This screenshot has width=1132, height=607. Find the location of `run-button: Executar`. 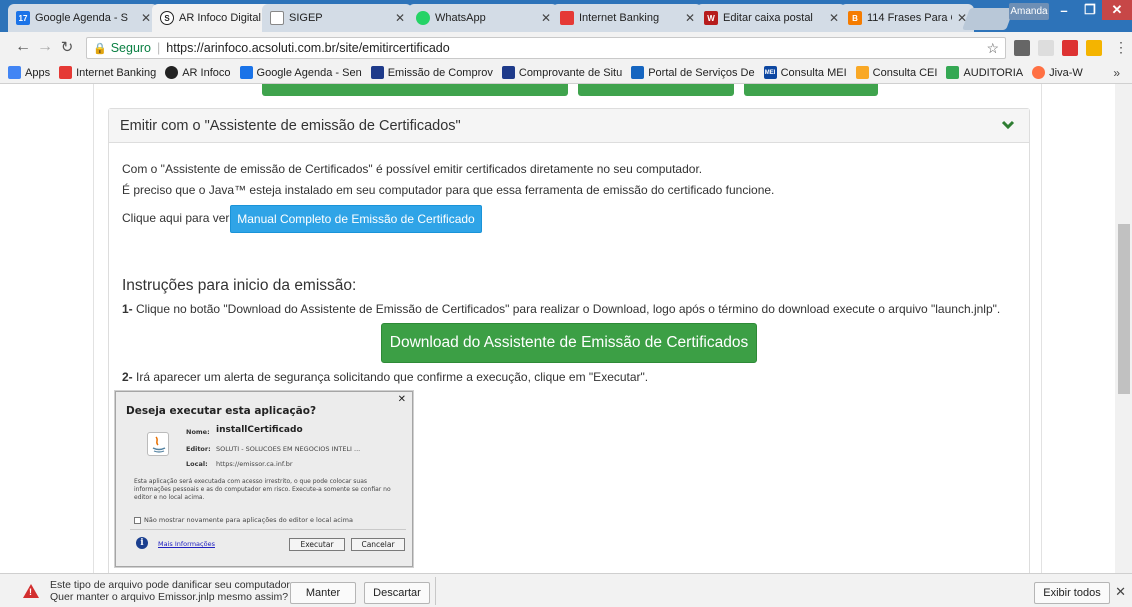

run-button: Executar is located at coordinates (317, 544).